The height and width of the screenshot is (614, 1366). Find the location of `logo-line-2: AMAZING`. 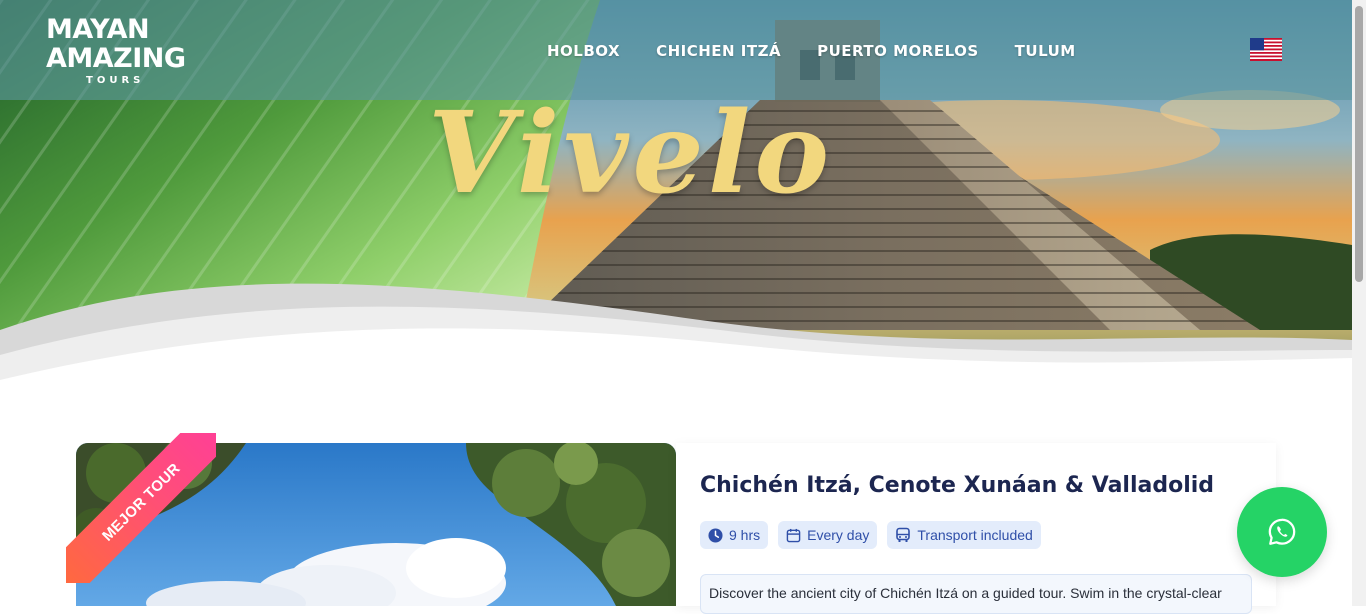

logo-line-2: AMAZING is located at coordinates (116, 58).